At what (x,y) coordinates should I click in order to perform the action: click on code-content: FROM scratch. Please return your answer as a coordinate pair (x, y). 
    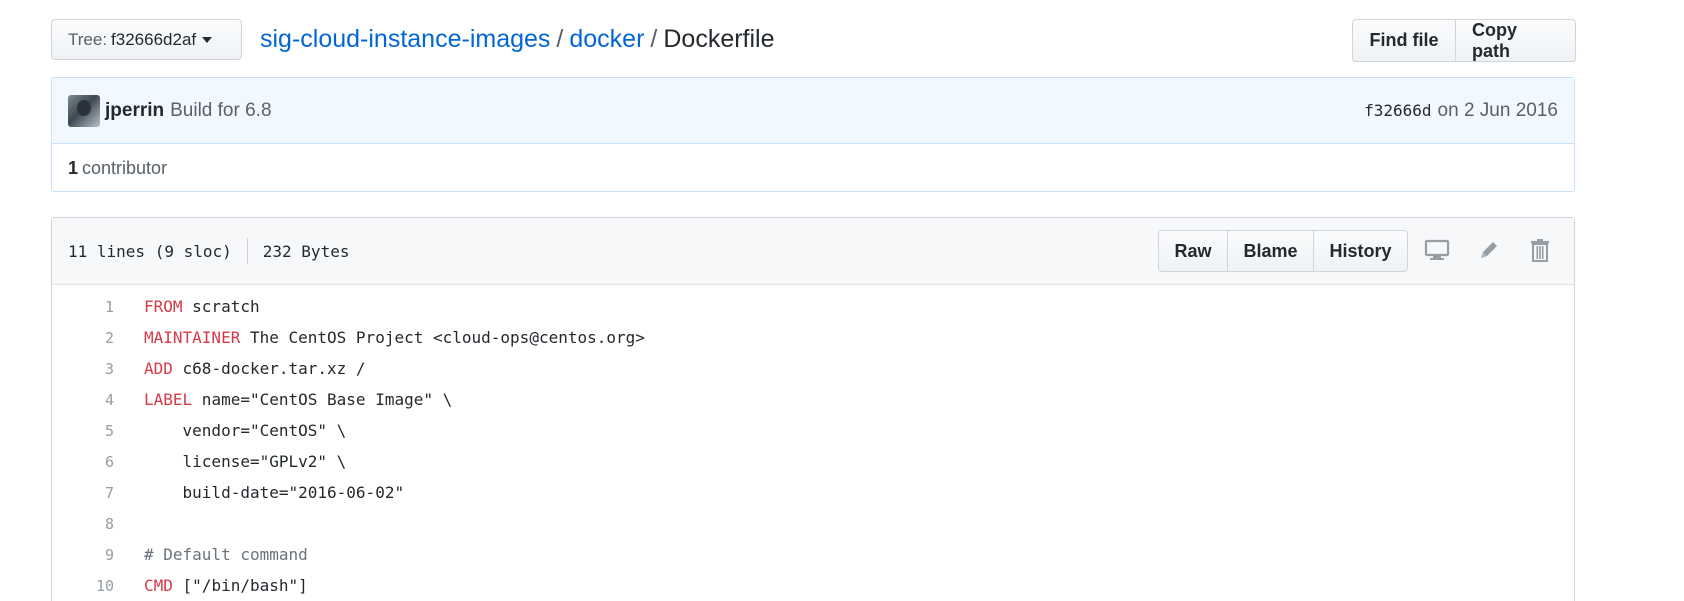
    Looking at the image, I should click on (202, 306).